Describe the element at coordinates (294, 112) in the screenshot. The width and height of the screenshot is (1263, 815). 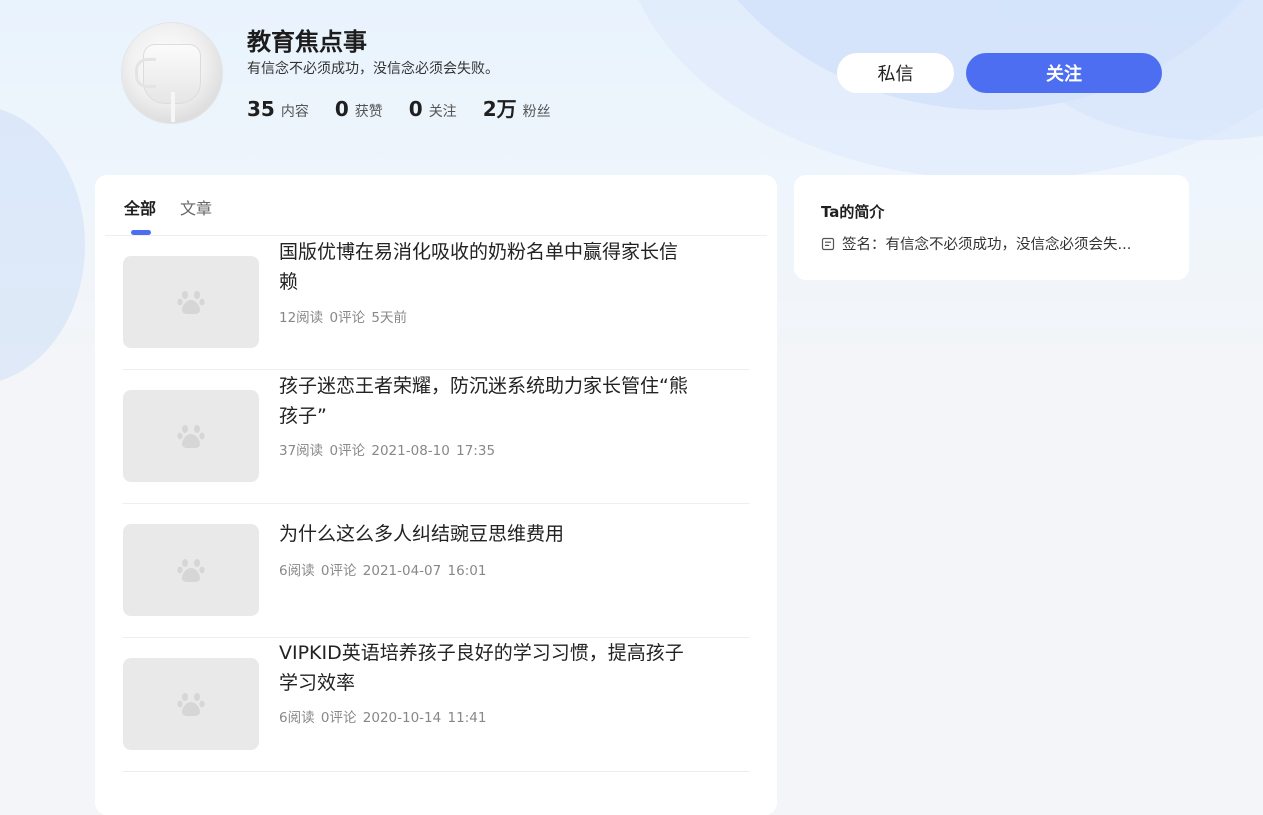
I see `stat-label: 内容` at that location.